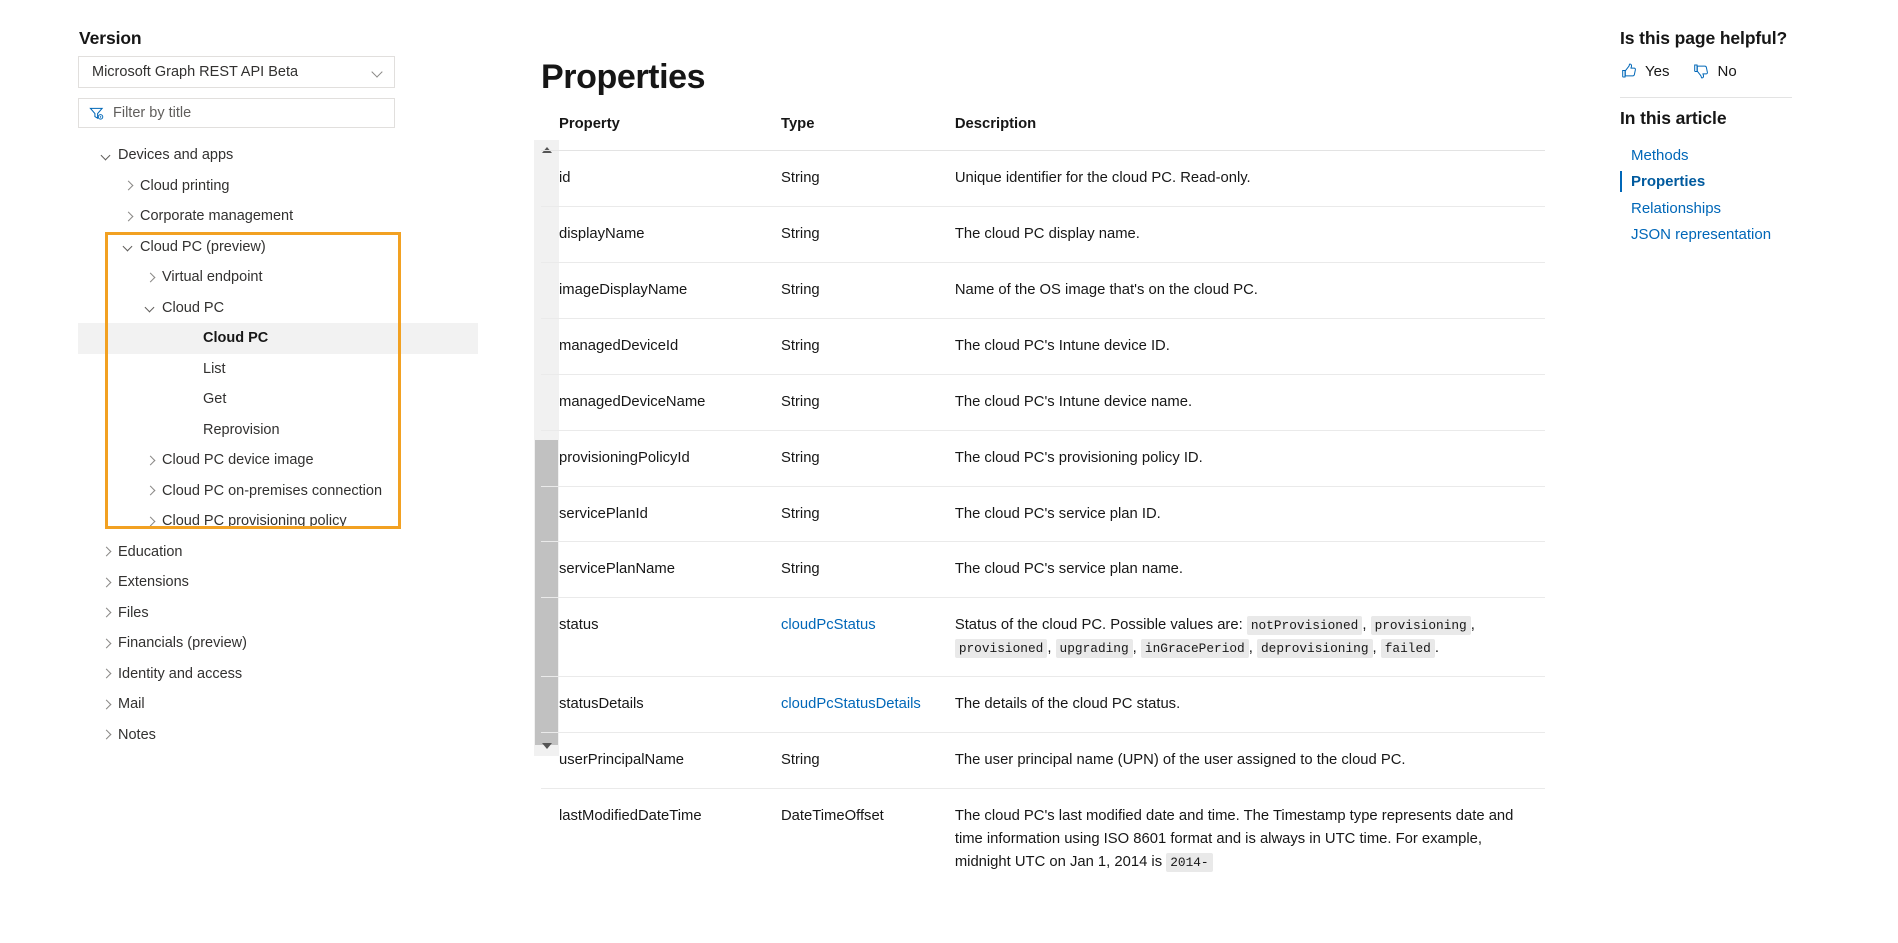  What do you see at coordinates (1240, 458) in the screenshot?
I see `cell-description: The cloud PC's provisioning policy ID.` at bounding box center [1240, 458].